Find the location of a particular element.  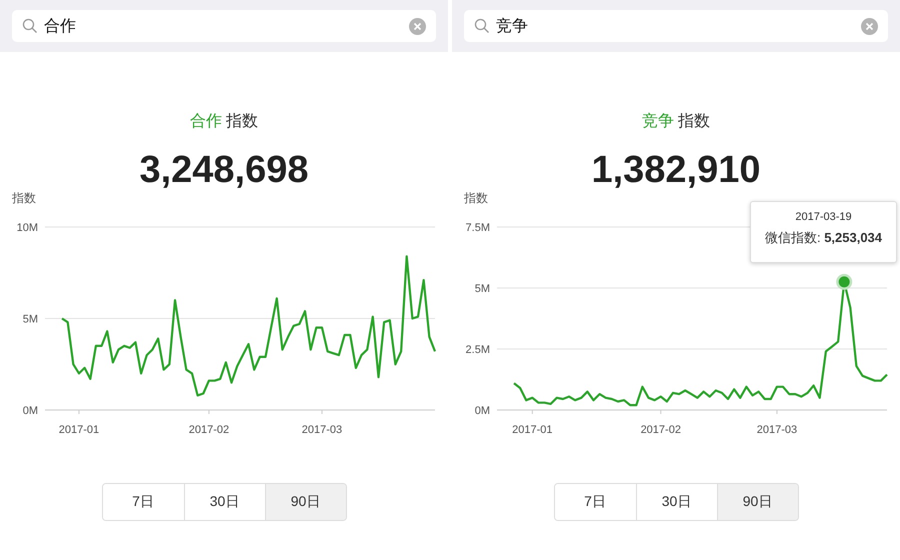

tooltip-date: 2017-03-19 is located at coordinates (823, 216).